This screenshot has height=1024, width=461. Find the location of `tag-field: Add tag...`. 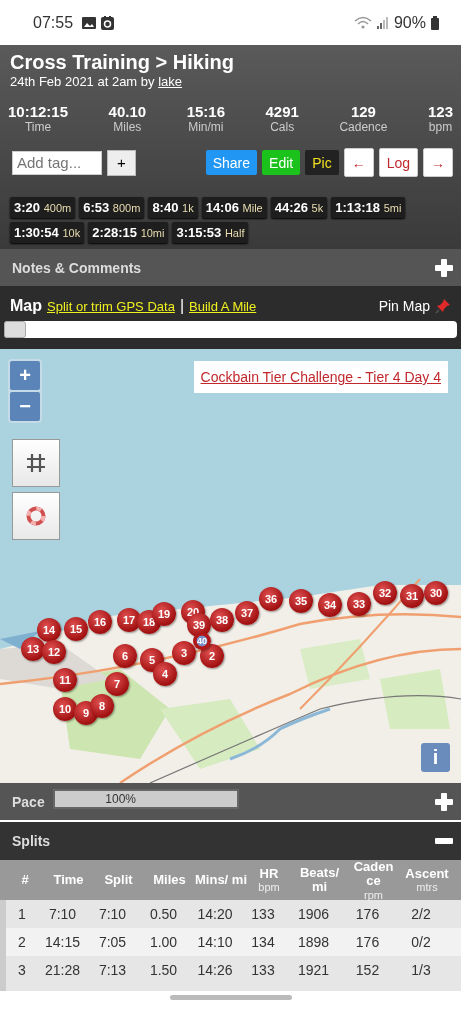

tag-field: Add tag... is located at coordinates (57, 162).